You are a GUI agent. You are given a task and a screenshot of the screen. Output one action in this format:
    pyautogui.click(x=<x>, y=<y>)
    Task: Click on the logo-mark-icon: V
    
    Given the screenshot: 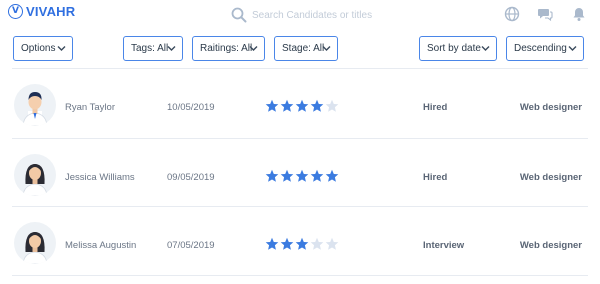 What is the action you would take?
    pyautogui.click(x=15, y=11)
    